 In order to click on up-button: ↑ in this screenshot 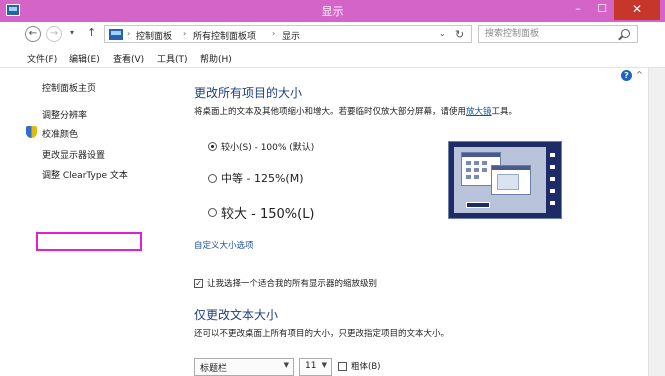, I will do `click(91, 32)`.